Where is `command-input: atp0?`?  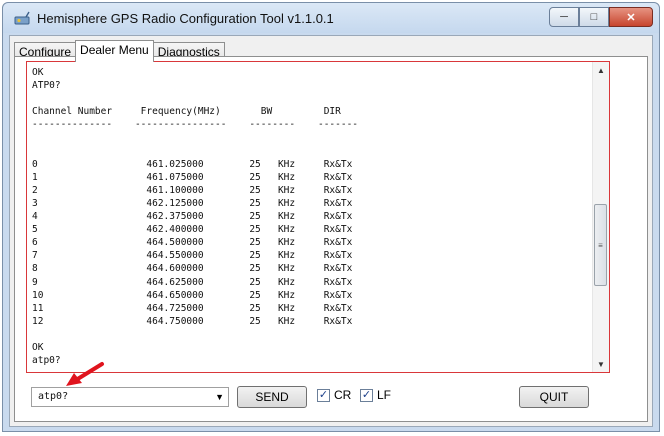 command-input: atp0? is located at coordinates (53, 396).